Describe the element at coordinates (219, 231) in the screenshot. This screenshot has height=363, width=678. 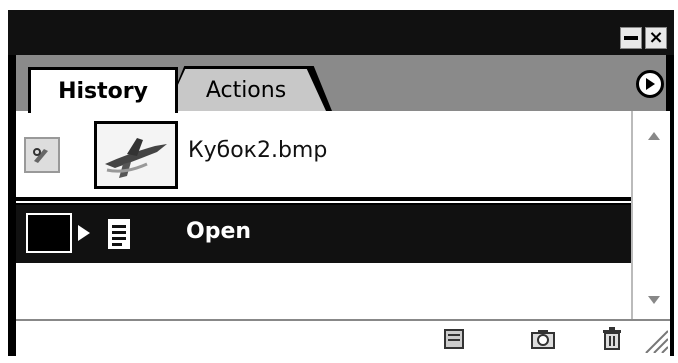
I see `history-state-label: Open` at that location.